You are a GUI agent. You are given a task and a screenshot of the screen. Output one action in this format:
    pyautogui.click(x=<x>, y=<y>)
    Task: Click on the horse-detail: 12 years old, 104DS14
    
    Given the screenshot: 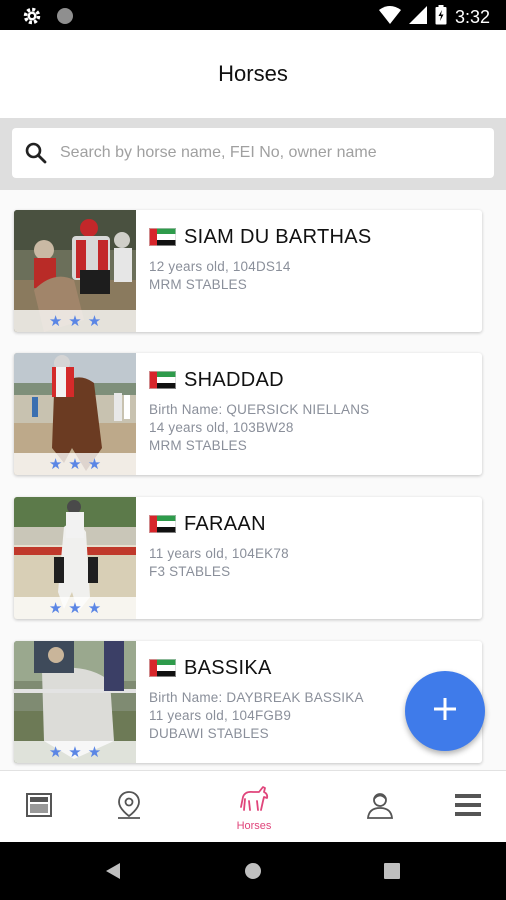 What is the action you would take?
    pyautogui.click(x=220, y=266)
    